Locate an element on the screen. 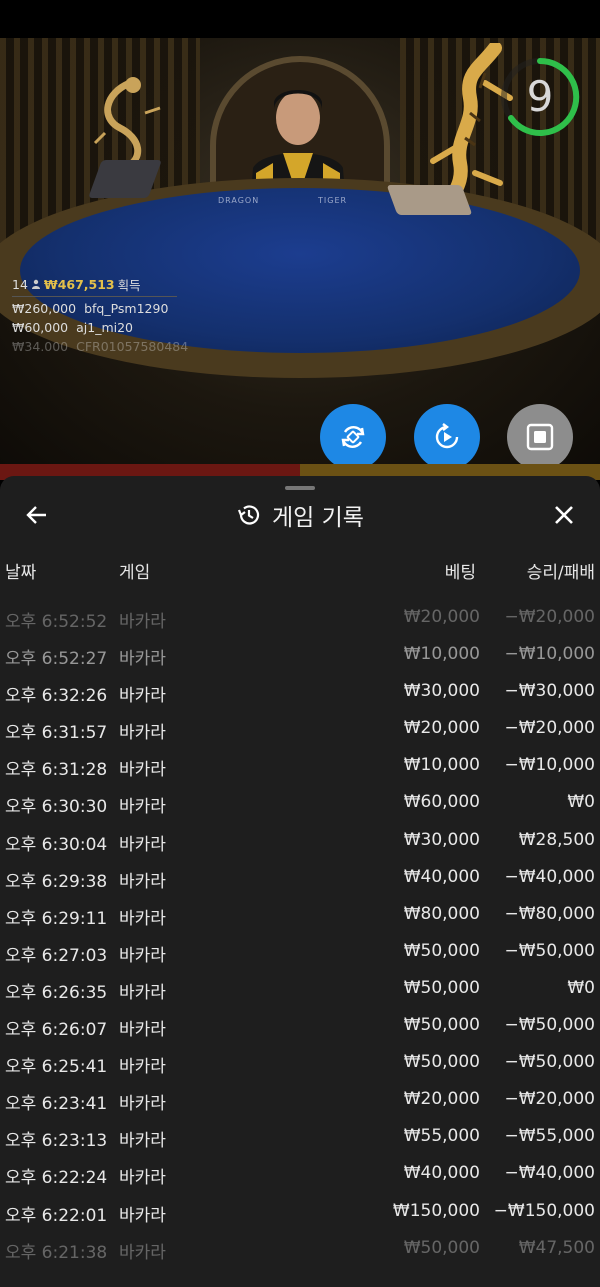  winner-amount: ₩60,000 is located at coordinates (40, 327).